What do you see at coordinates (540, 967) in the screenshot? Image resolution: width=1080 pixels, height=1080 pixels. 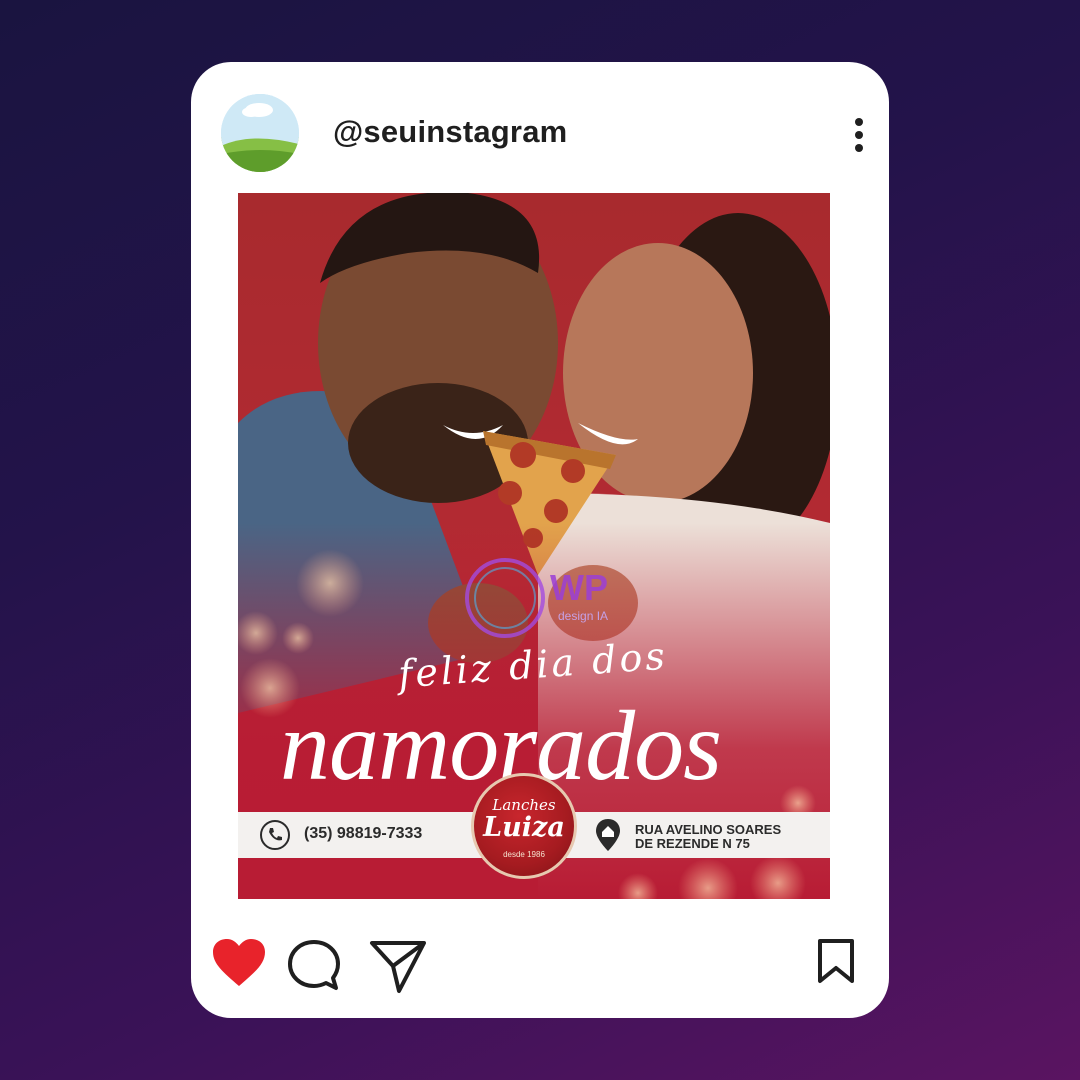 I see `post-actions` at bounding box center [540, 967].